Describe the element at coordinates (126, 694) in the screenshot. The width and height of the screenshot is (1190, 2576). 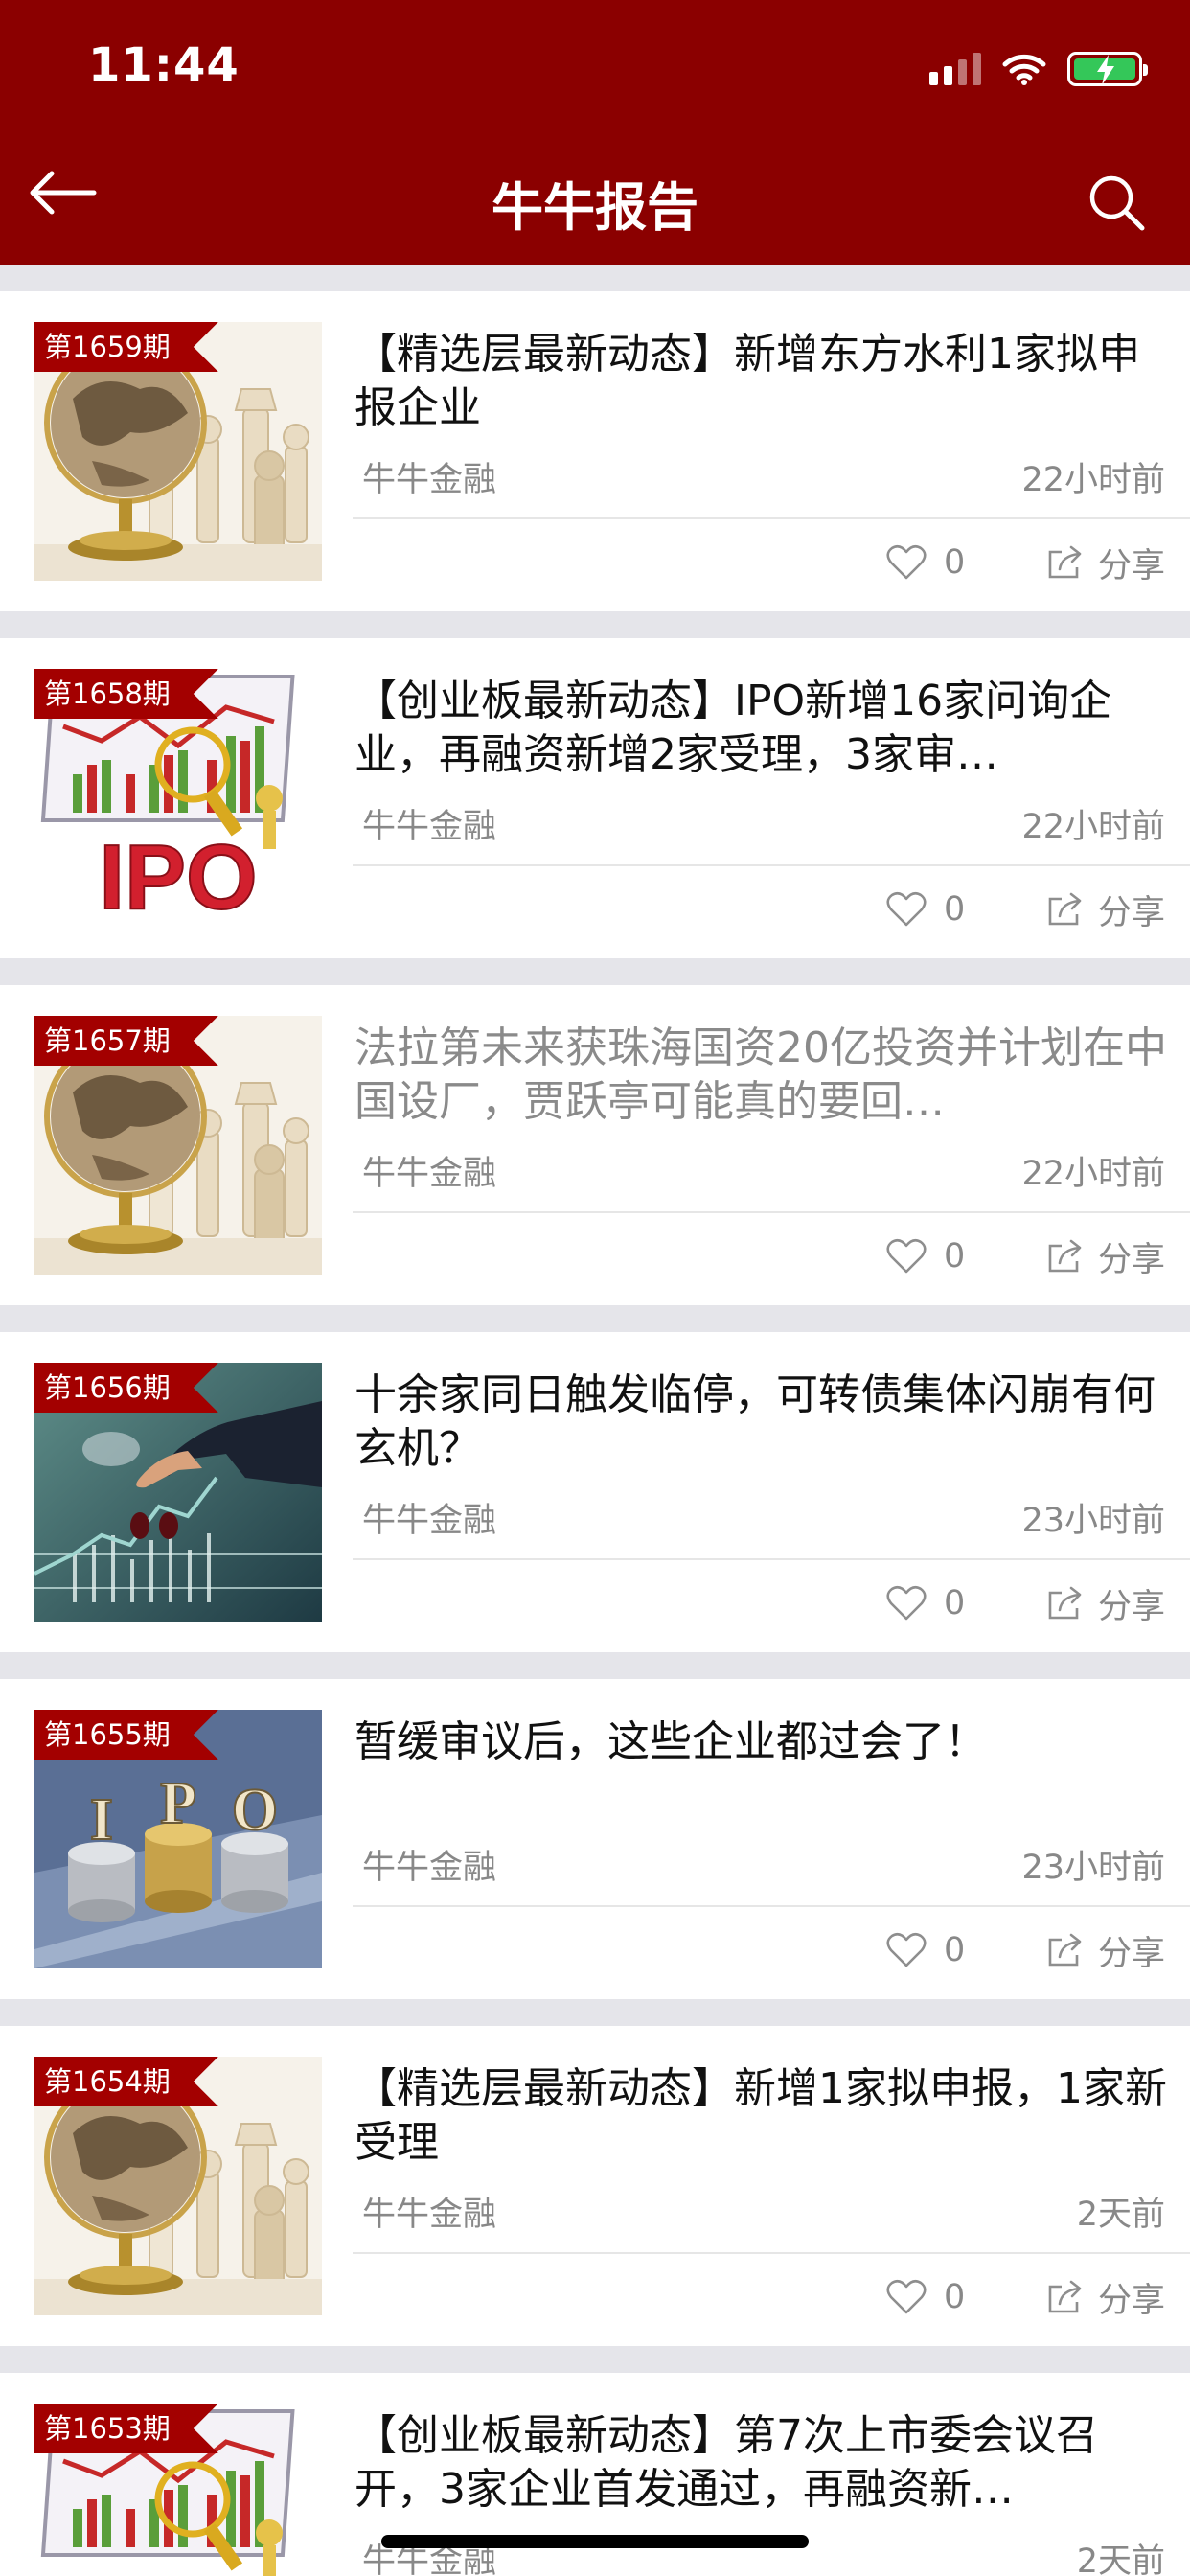
I see `issue-badge: 第1658期` at that location.